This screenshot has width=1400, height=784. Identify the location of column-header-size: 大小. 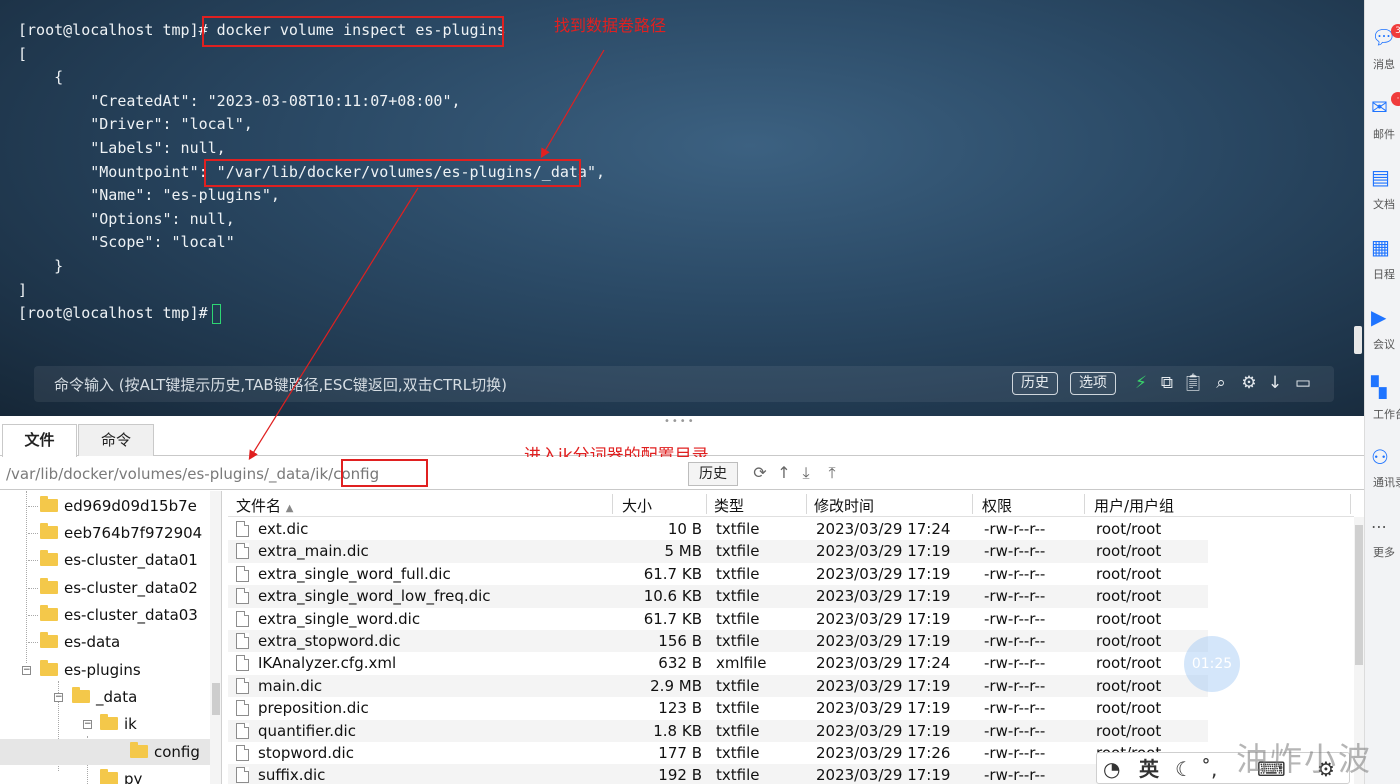
(637, 505).